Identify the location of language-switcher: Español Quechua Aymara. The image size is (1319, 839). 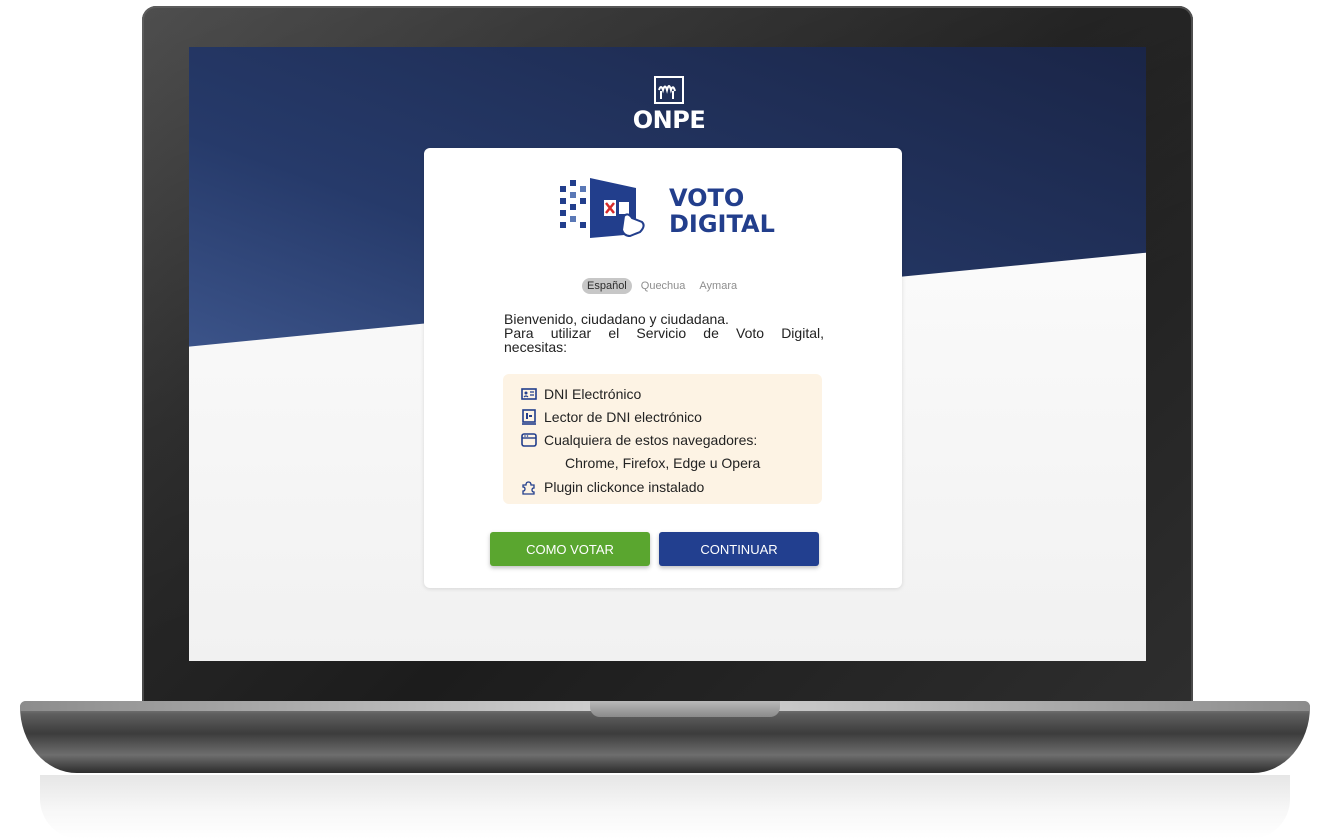
(662, 286).